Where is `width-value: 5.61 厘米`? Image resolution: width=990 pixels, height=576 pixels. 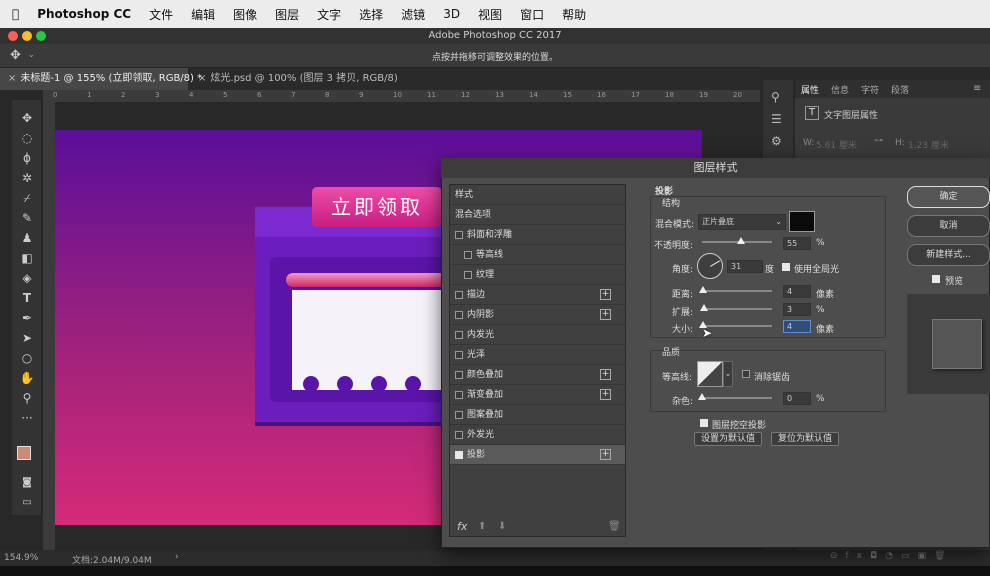 width-value: 5.61 厘米 is located at coordinates (836, 144).